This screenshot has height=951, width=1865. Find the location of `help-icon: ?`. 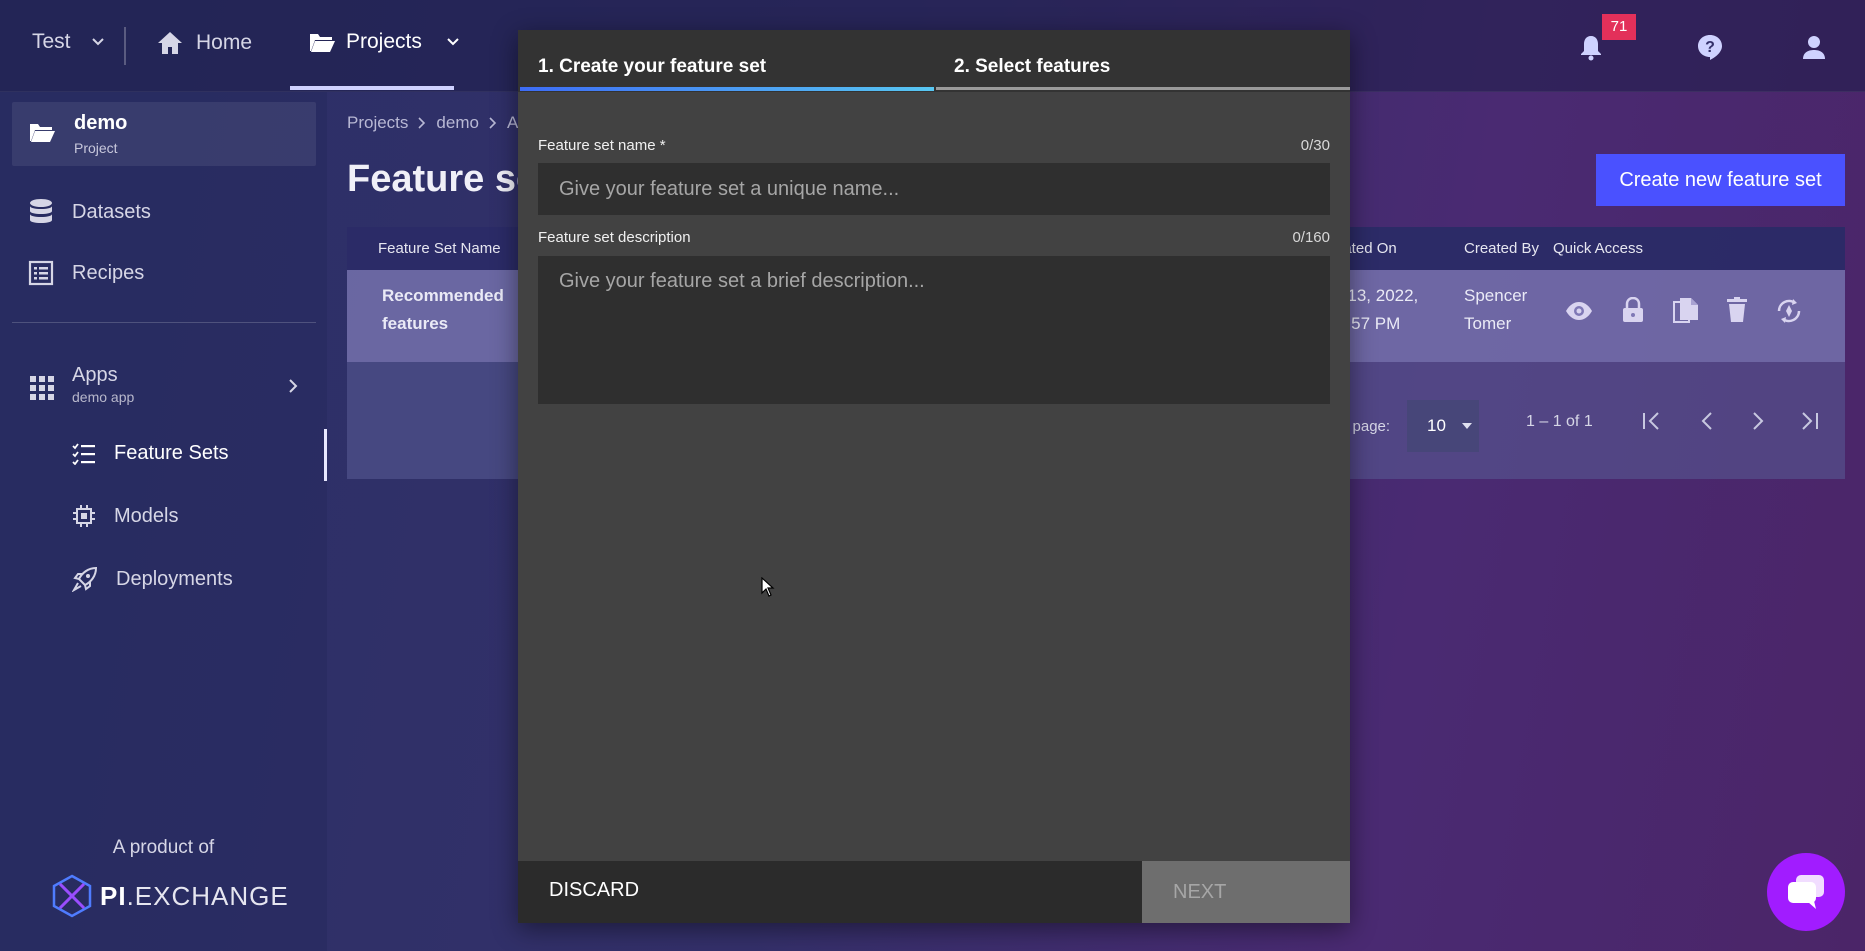

help-icon: ? is located at coordinates (1710, 47).